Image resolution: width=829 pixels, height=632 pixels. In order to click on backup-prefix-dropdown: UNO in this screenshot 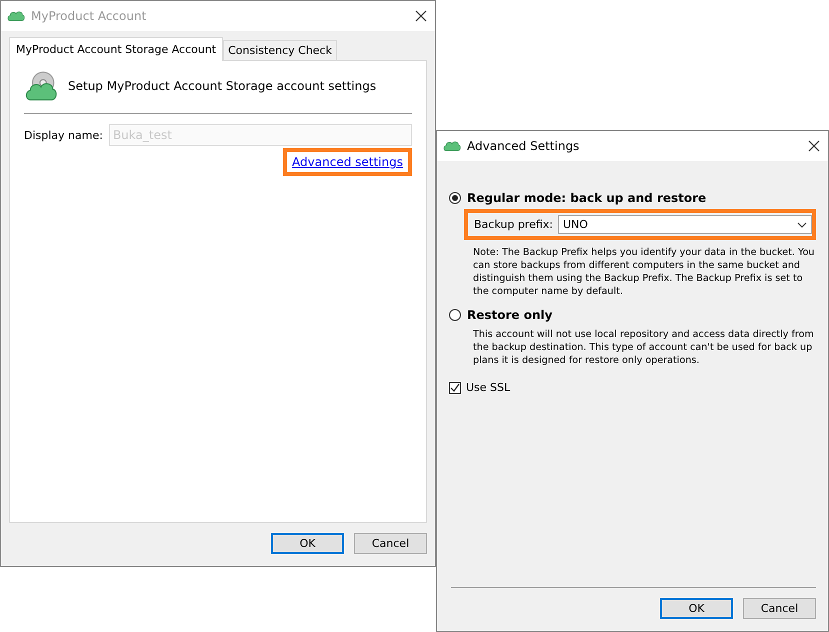, I will do `click(685, 224)`.